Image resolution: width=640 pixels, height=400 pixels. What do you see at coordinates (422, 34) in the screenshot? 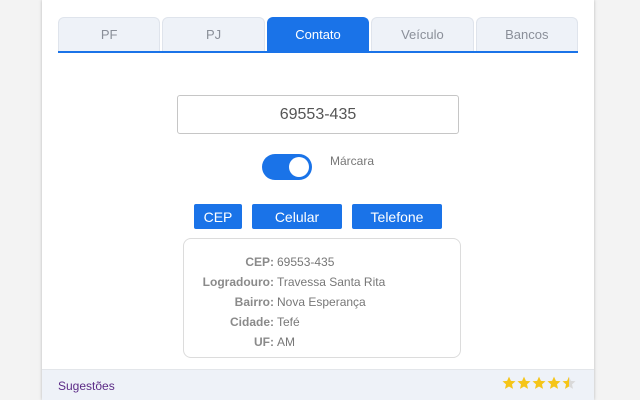
I see `tab-veiculo: Veículo` at bounding box center [422, 34].